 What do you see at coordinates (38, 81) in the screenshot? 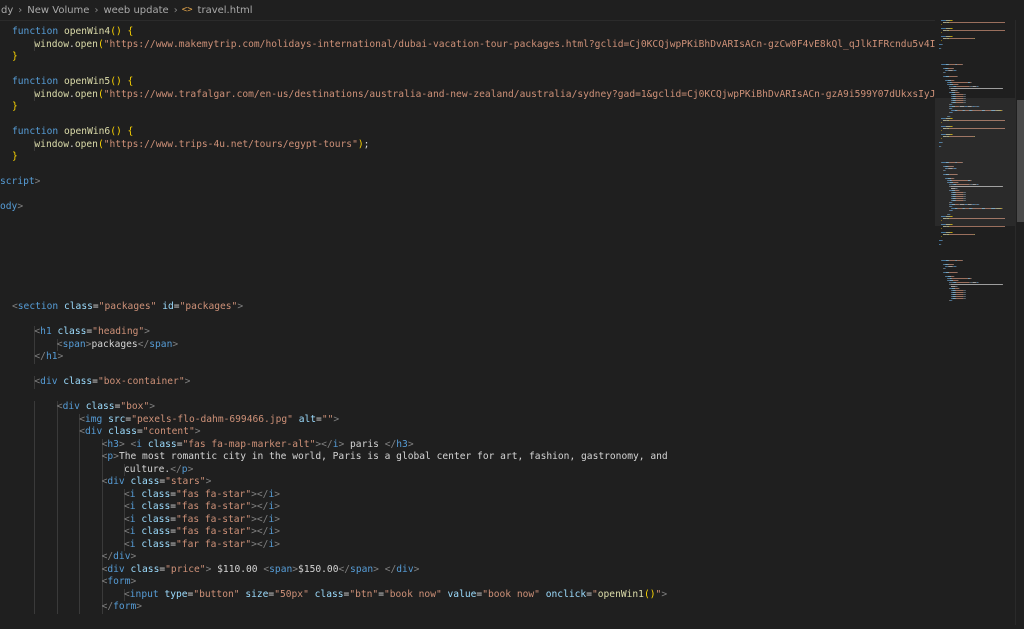
I see `code-token: function` at bounding box center [38, 81].